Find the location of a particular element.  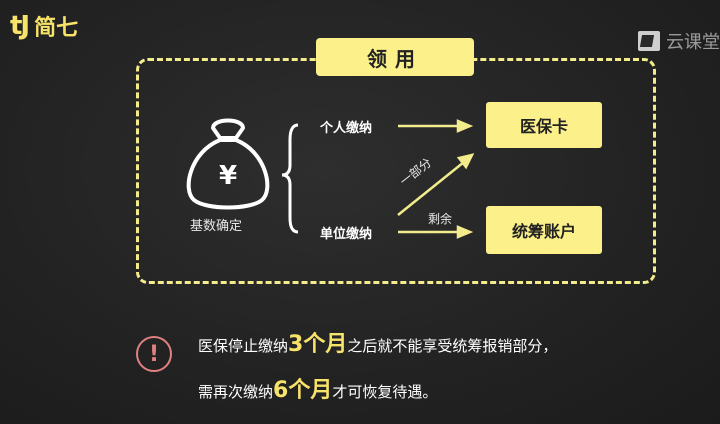

warning-icon: ! is located at coordinates (154, 354).